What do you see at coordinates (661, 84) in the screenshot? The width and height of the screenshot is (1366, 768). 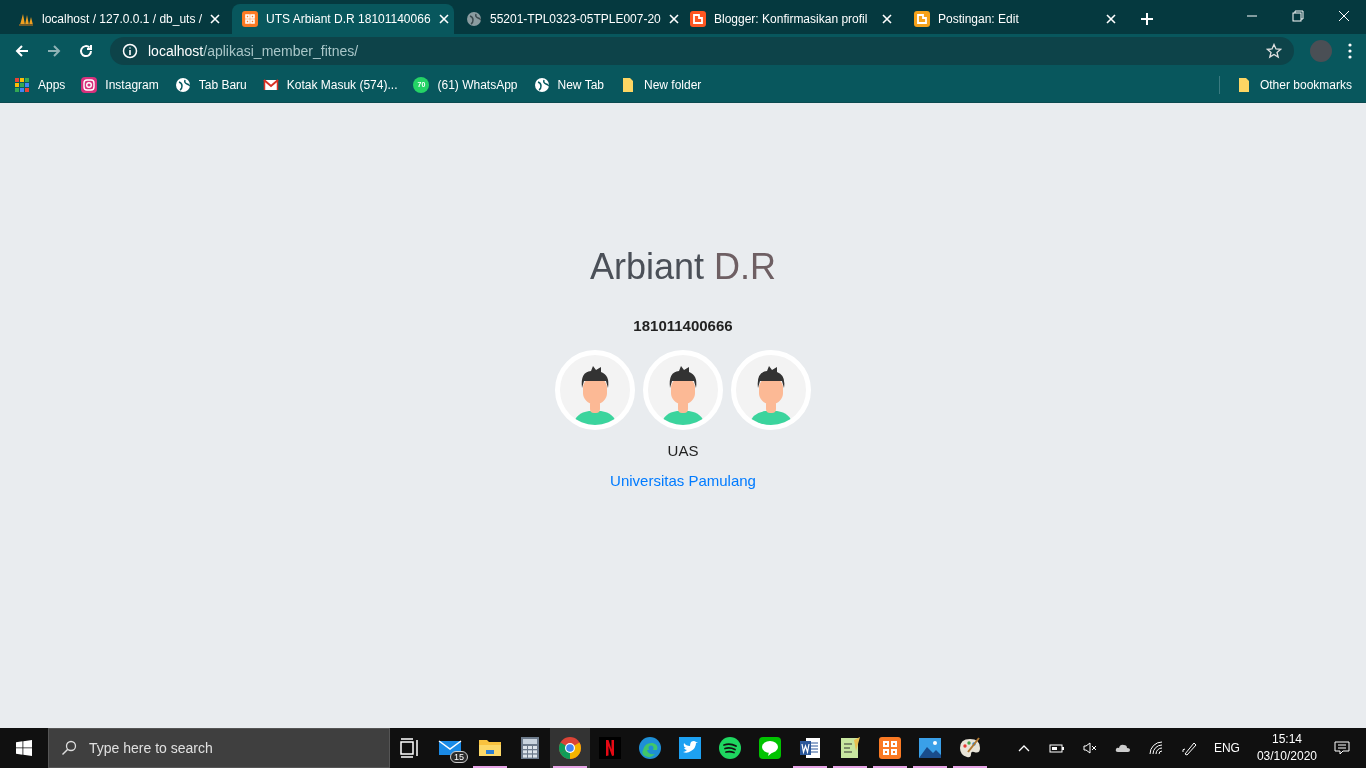 I see `bookmark-item: New folder` at bounding box center [661, 84].